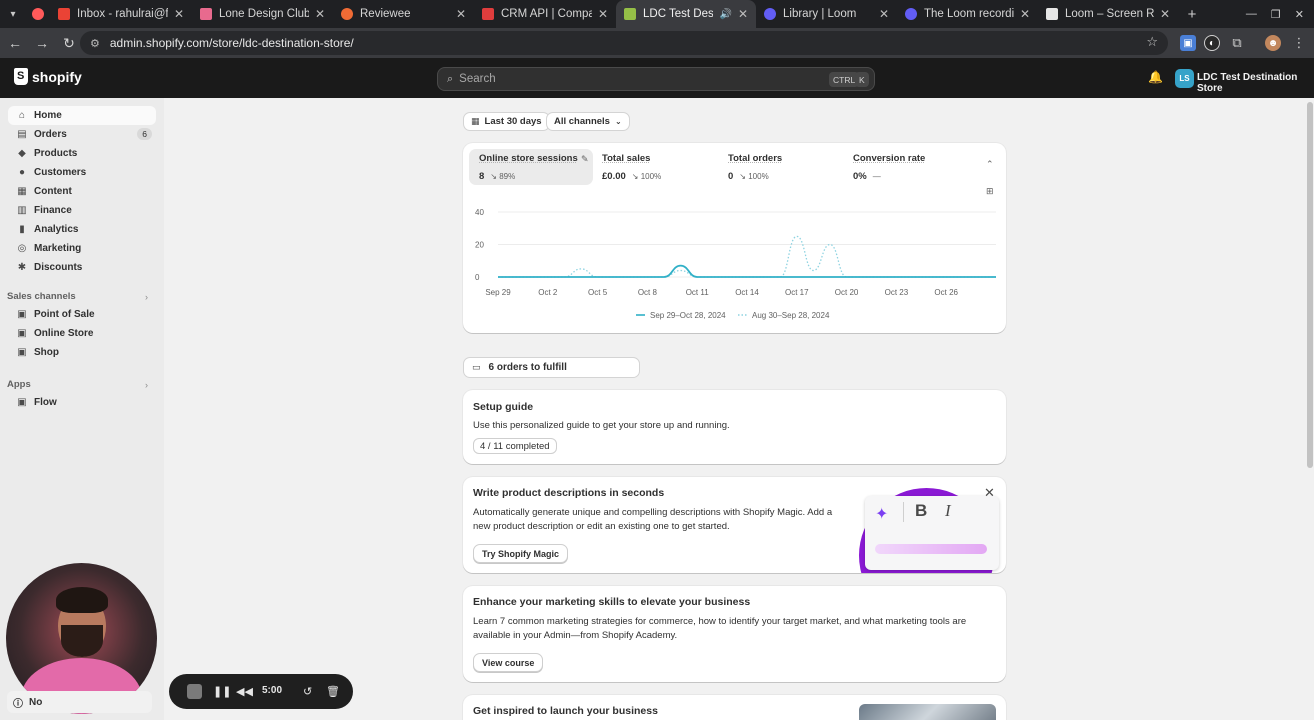 This screenshot has height=720, width=1314. Describe the element at coordinates (1192, 14) in the screenshot. I see `new-tab-icon: +` at that location.